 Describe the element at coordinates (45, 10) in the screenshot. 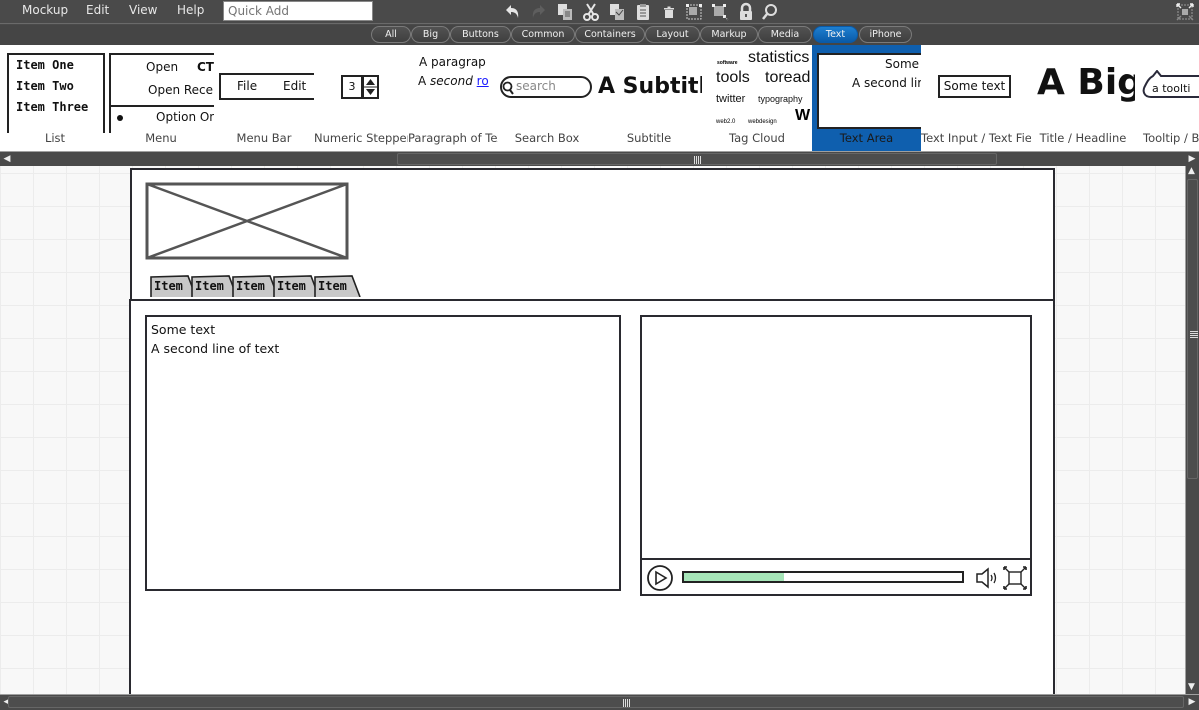

I see `menu-mockup: Mockup` at that location.